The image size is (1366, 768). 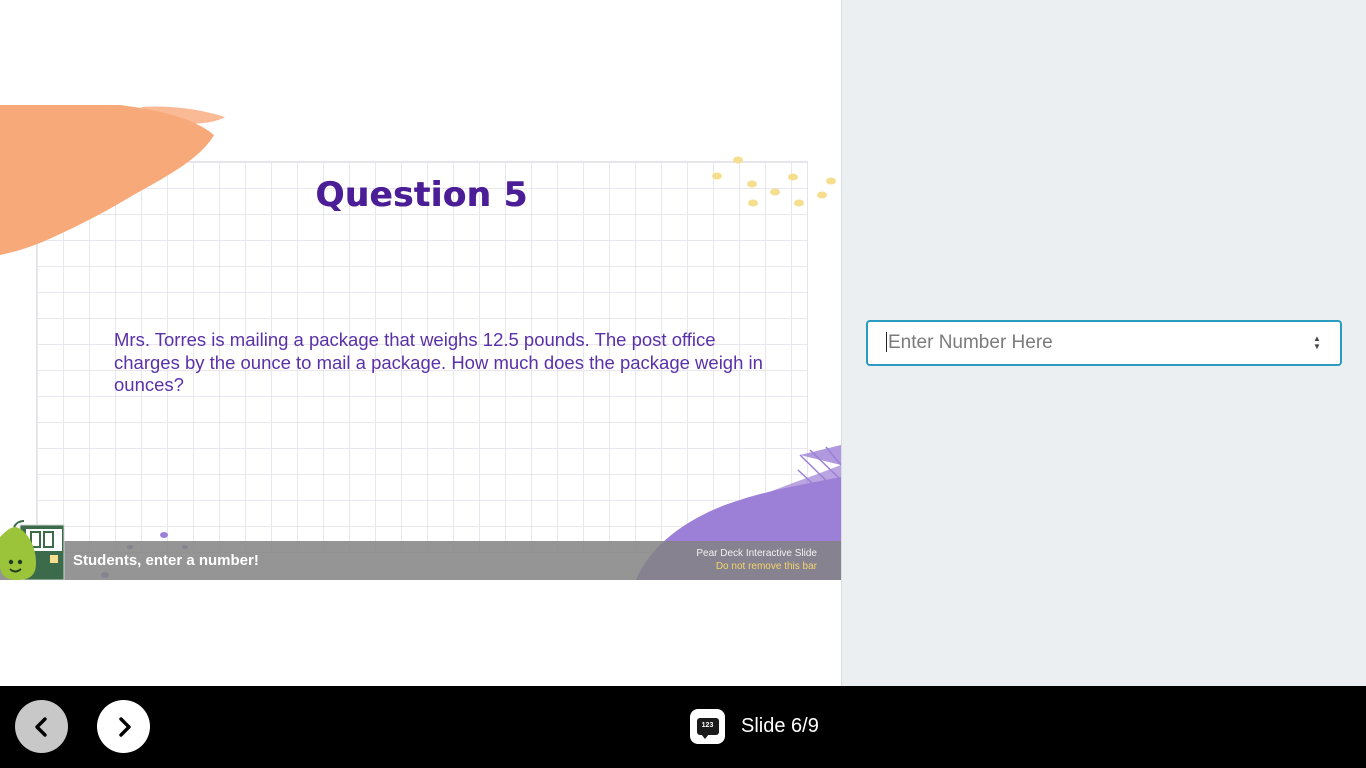 What do you see at coordinates (1317, 347) in the screenshot?
I see `spinner-down-icon: ▼` at bounding box center [1317, 347].